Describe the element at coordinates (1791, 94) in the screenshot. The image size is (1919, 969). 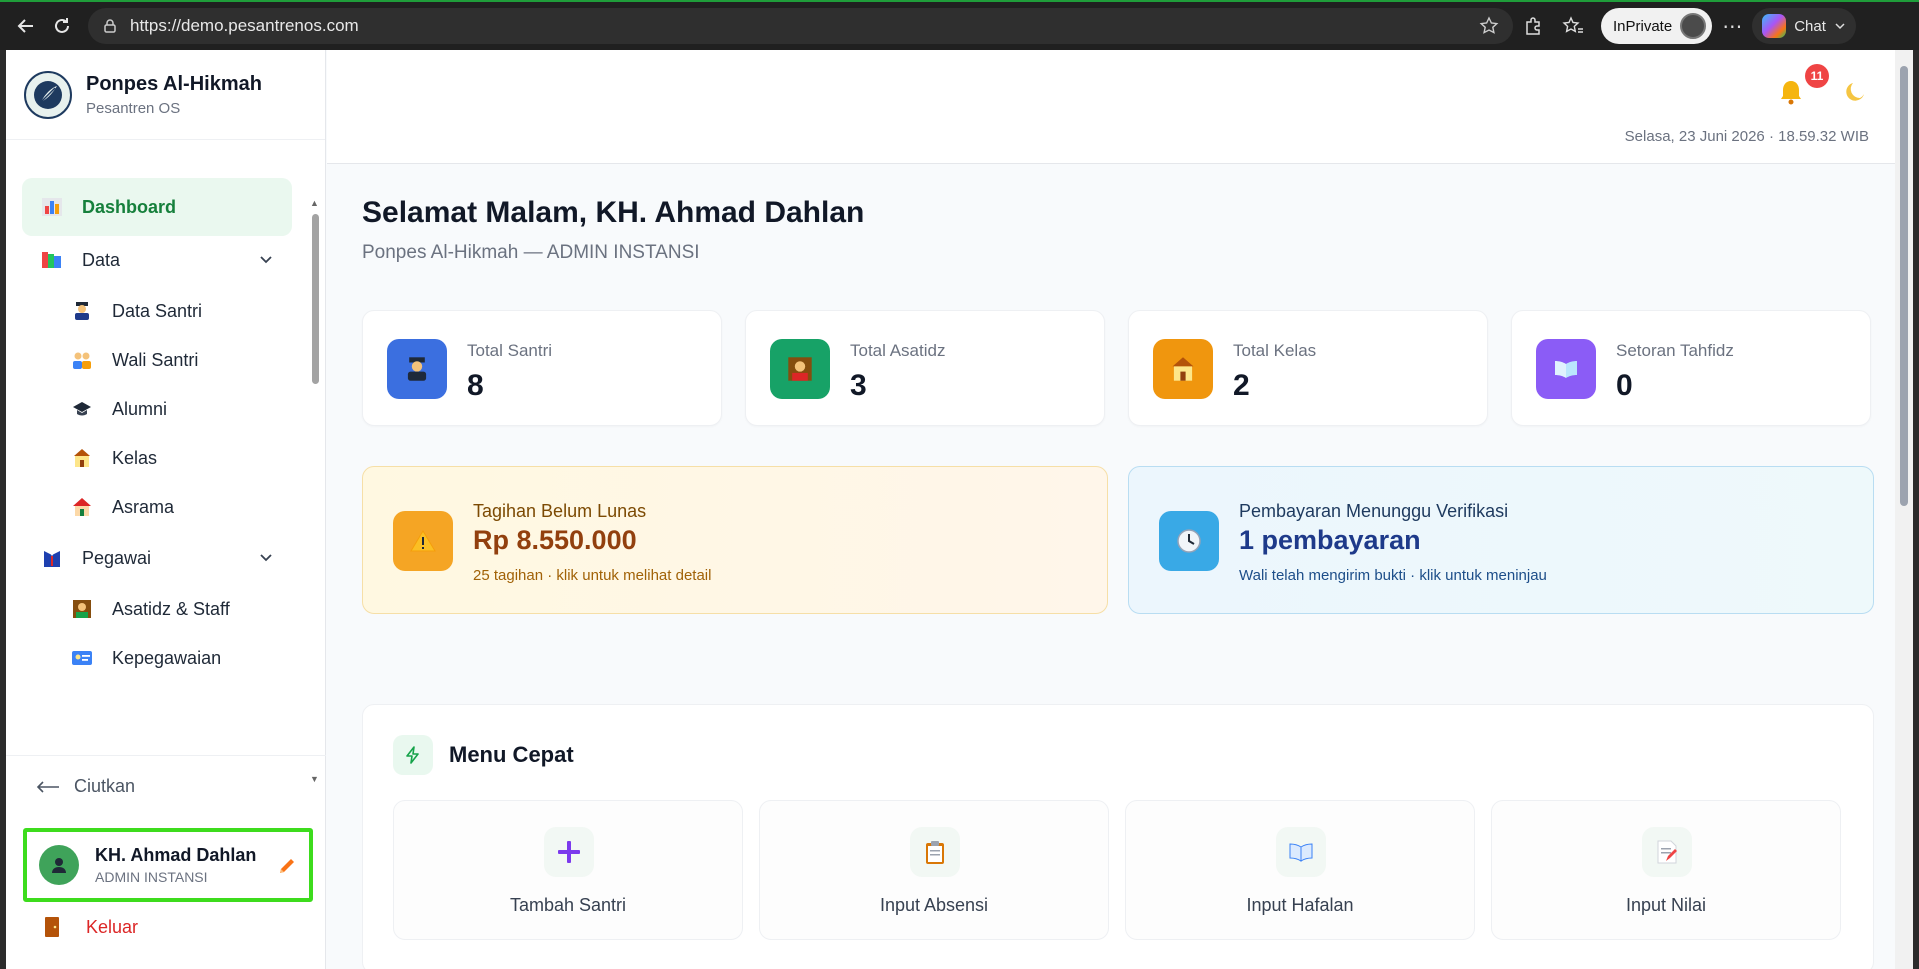
I see `notification-bell-icon` at that location.